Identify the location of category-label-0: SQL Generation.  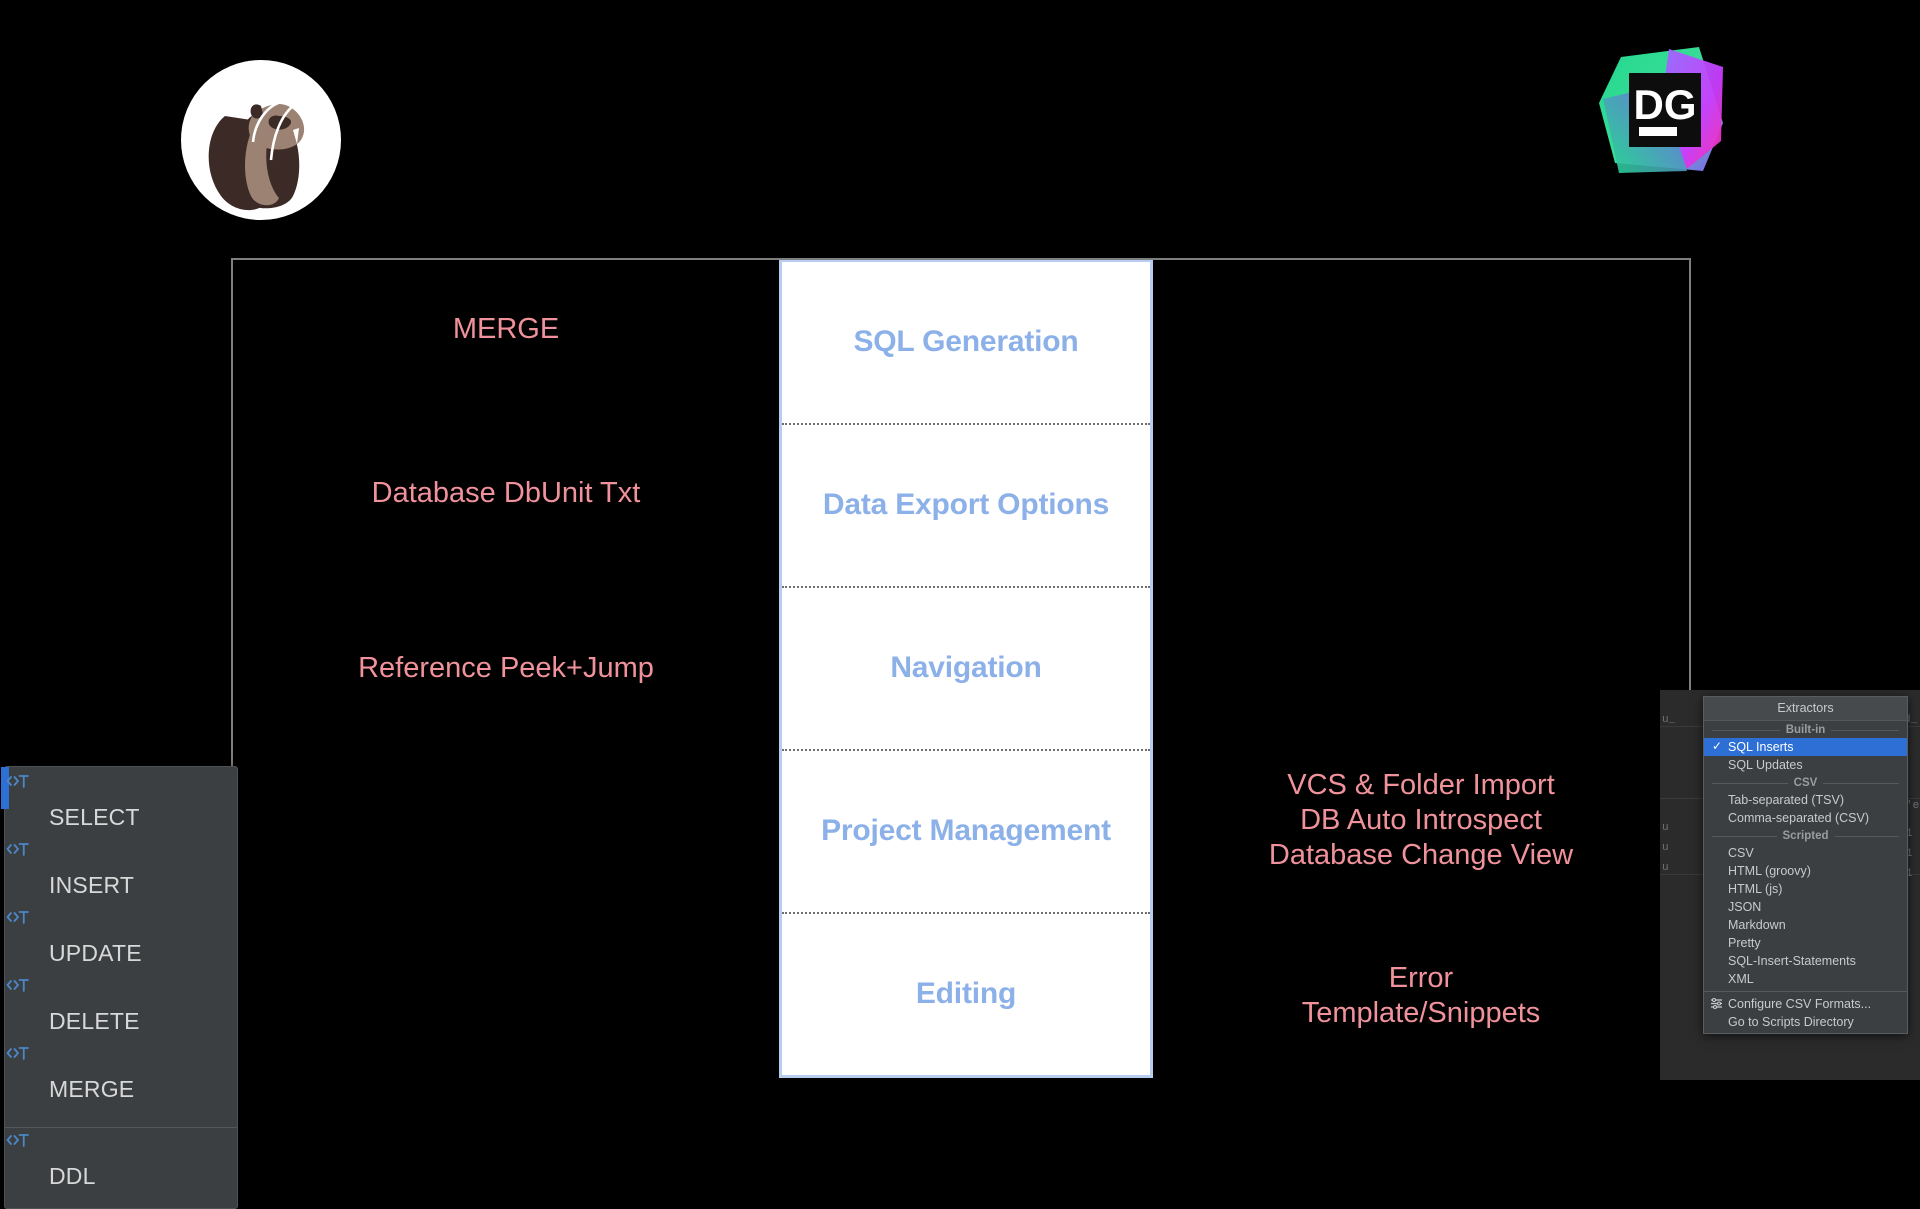
(966, 342).